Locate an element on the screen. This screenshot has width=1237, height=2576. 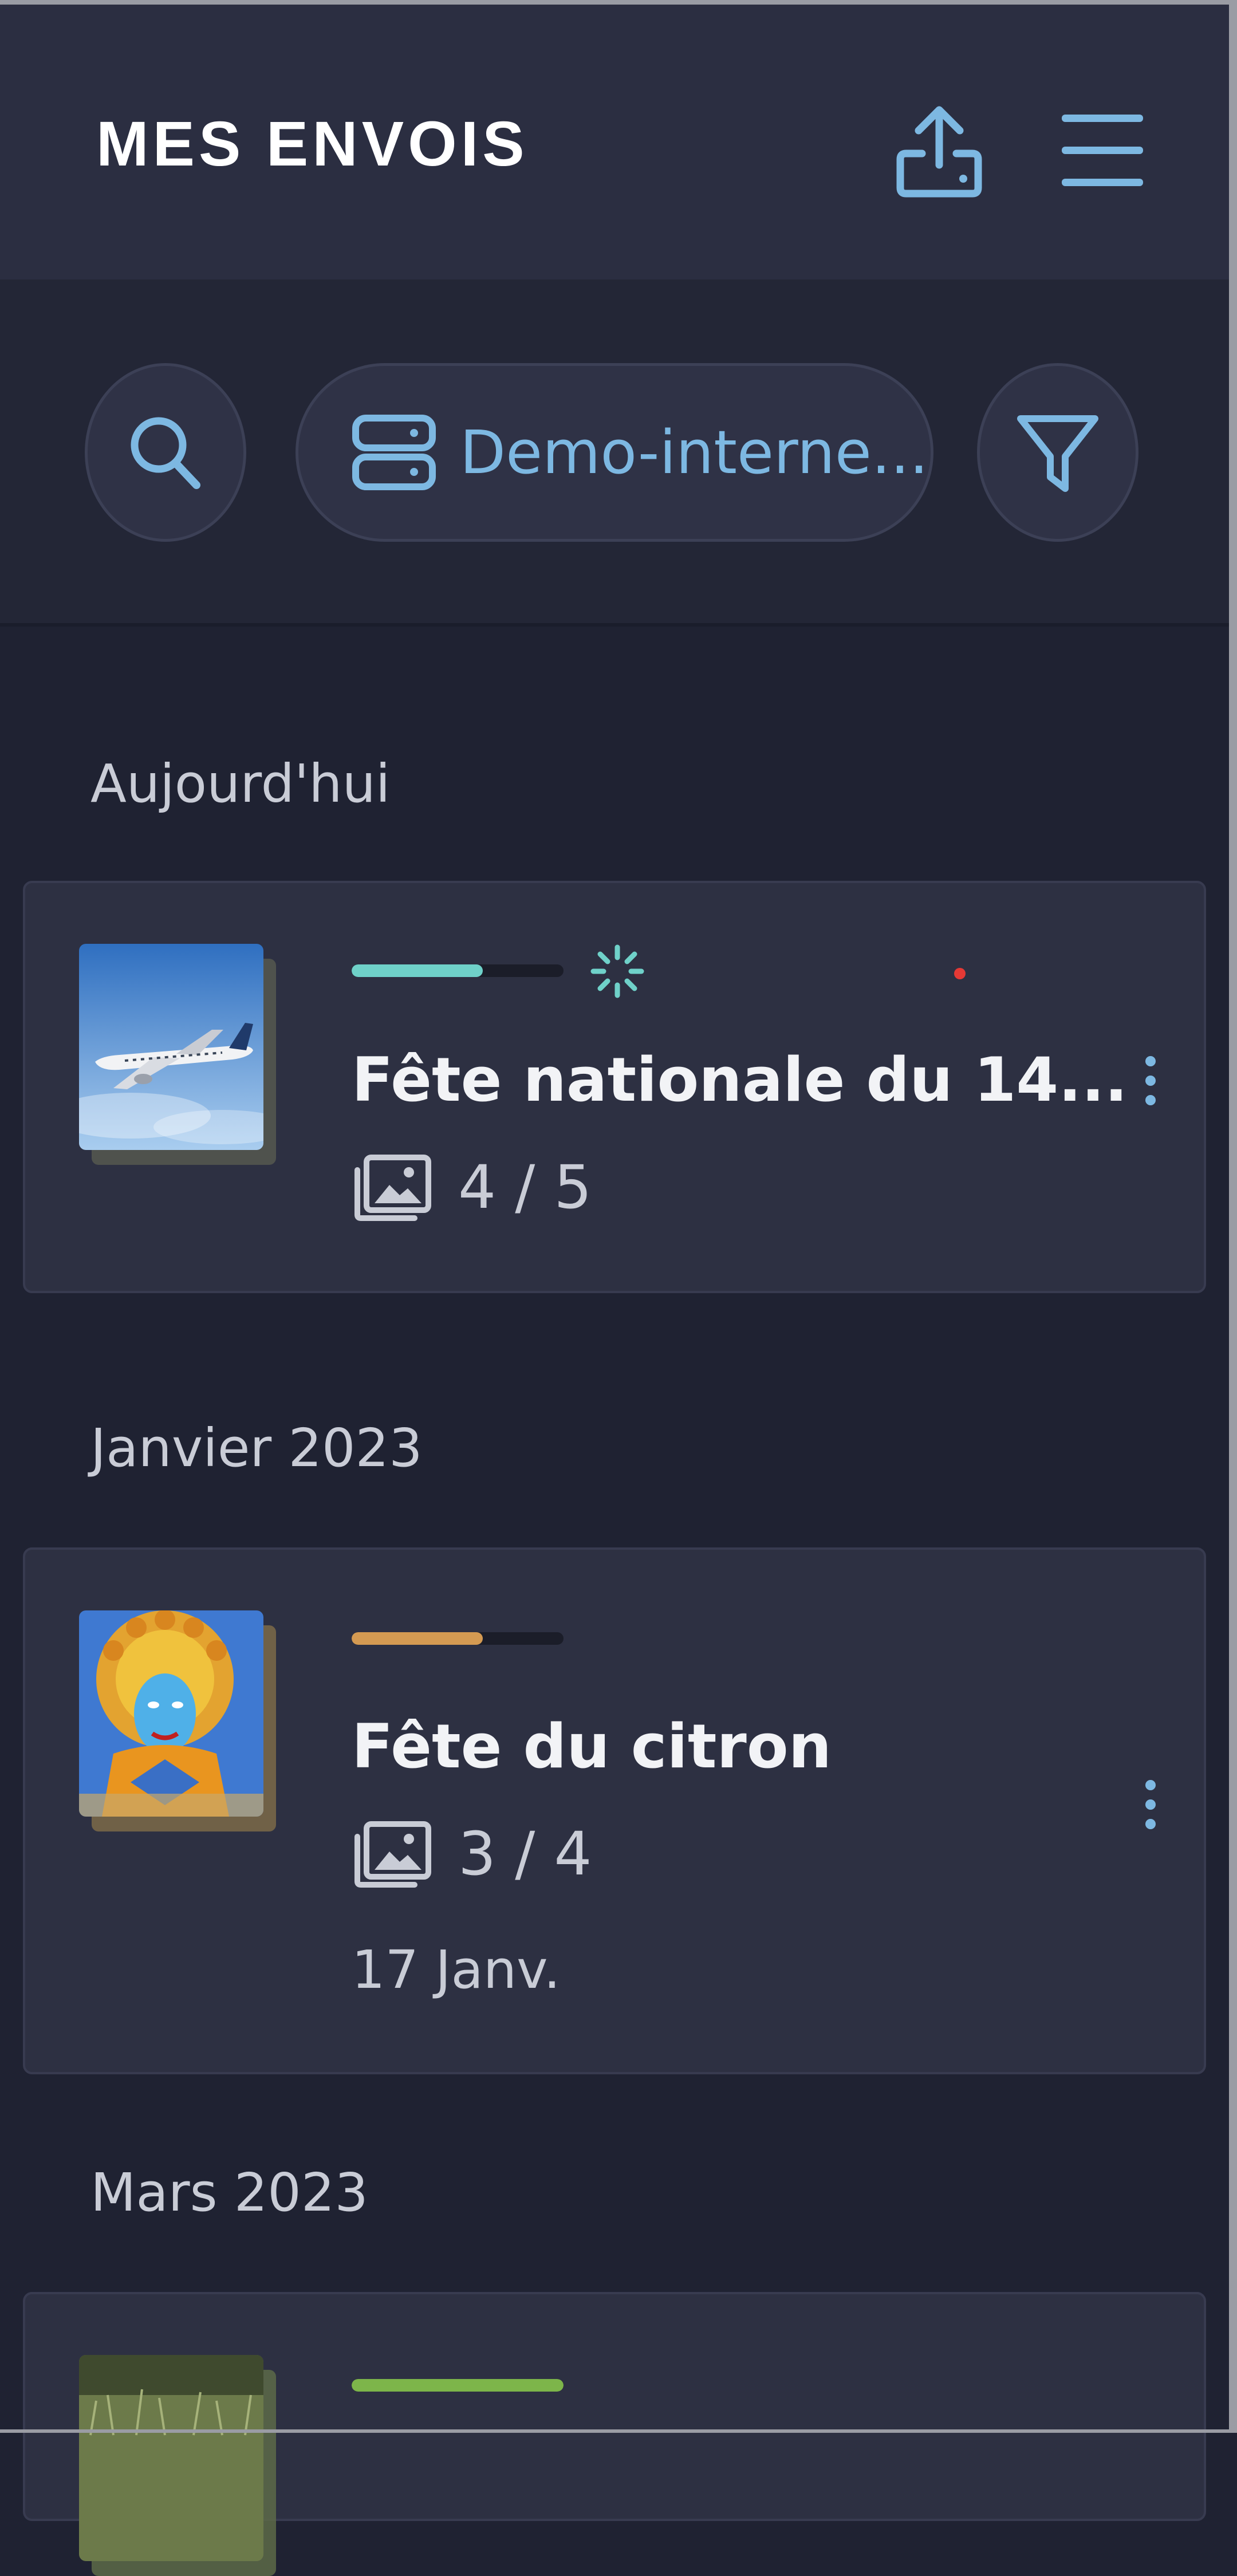
thumbnail-grass is located at coordinates (171, 2458).